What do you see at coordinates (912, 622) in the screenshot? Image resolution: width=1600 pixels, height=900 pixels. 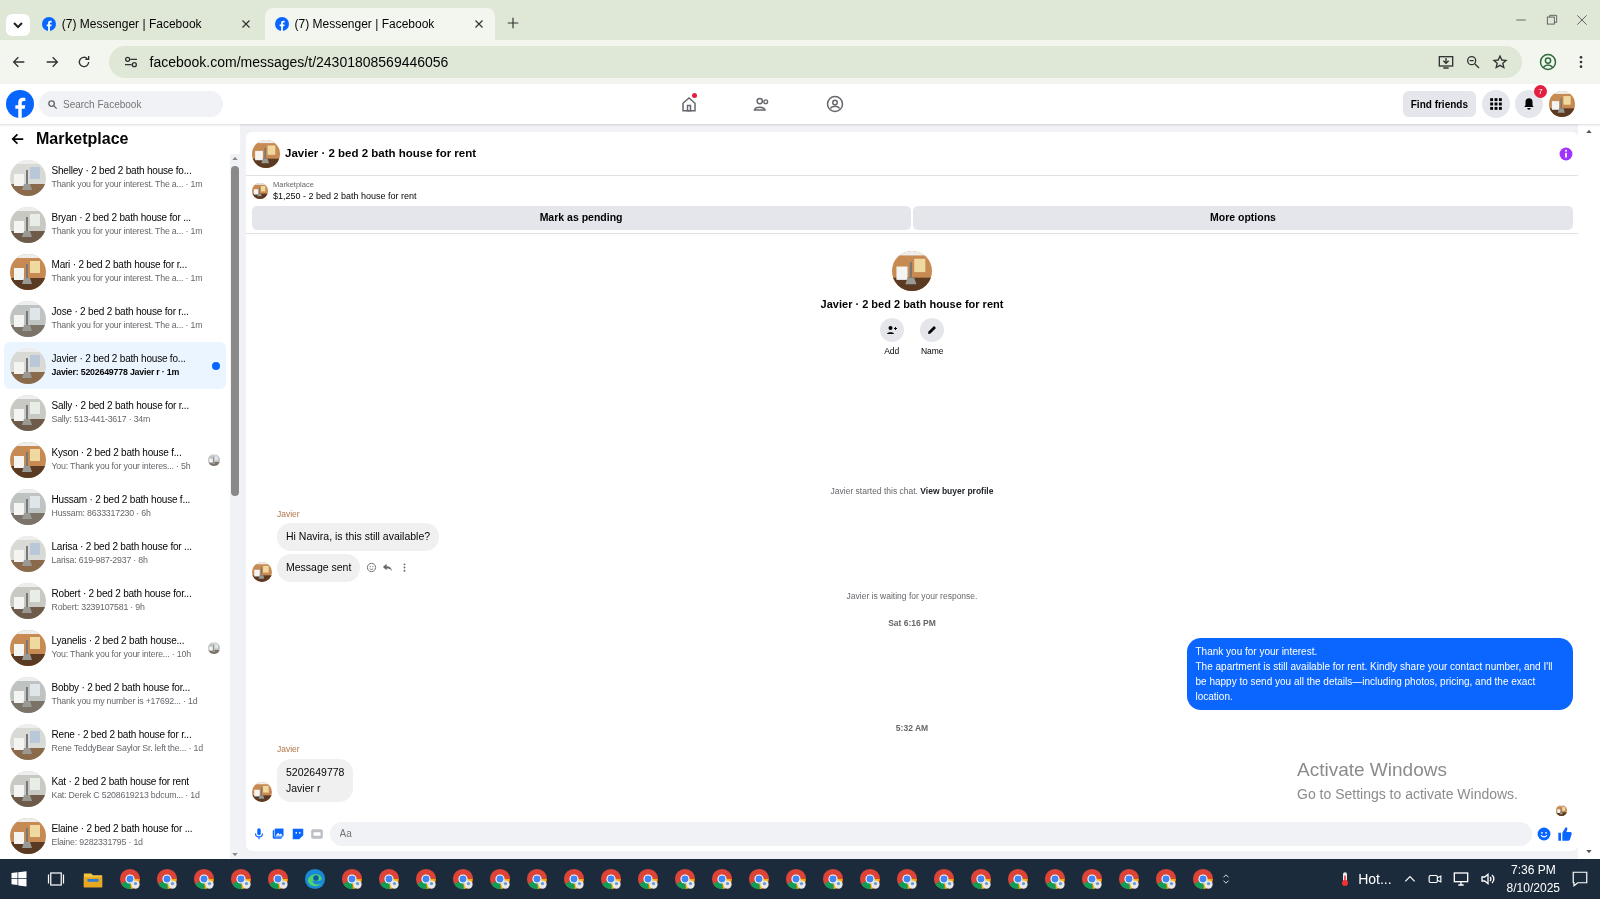 I see `timestamp: Sat 6:16 PM` at bounding box center [912, 622].